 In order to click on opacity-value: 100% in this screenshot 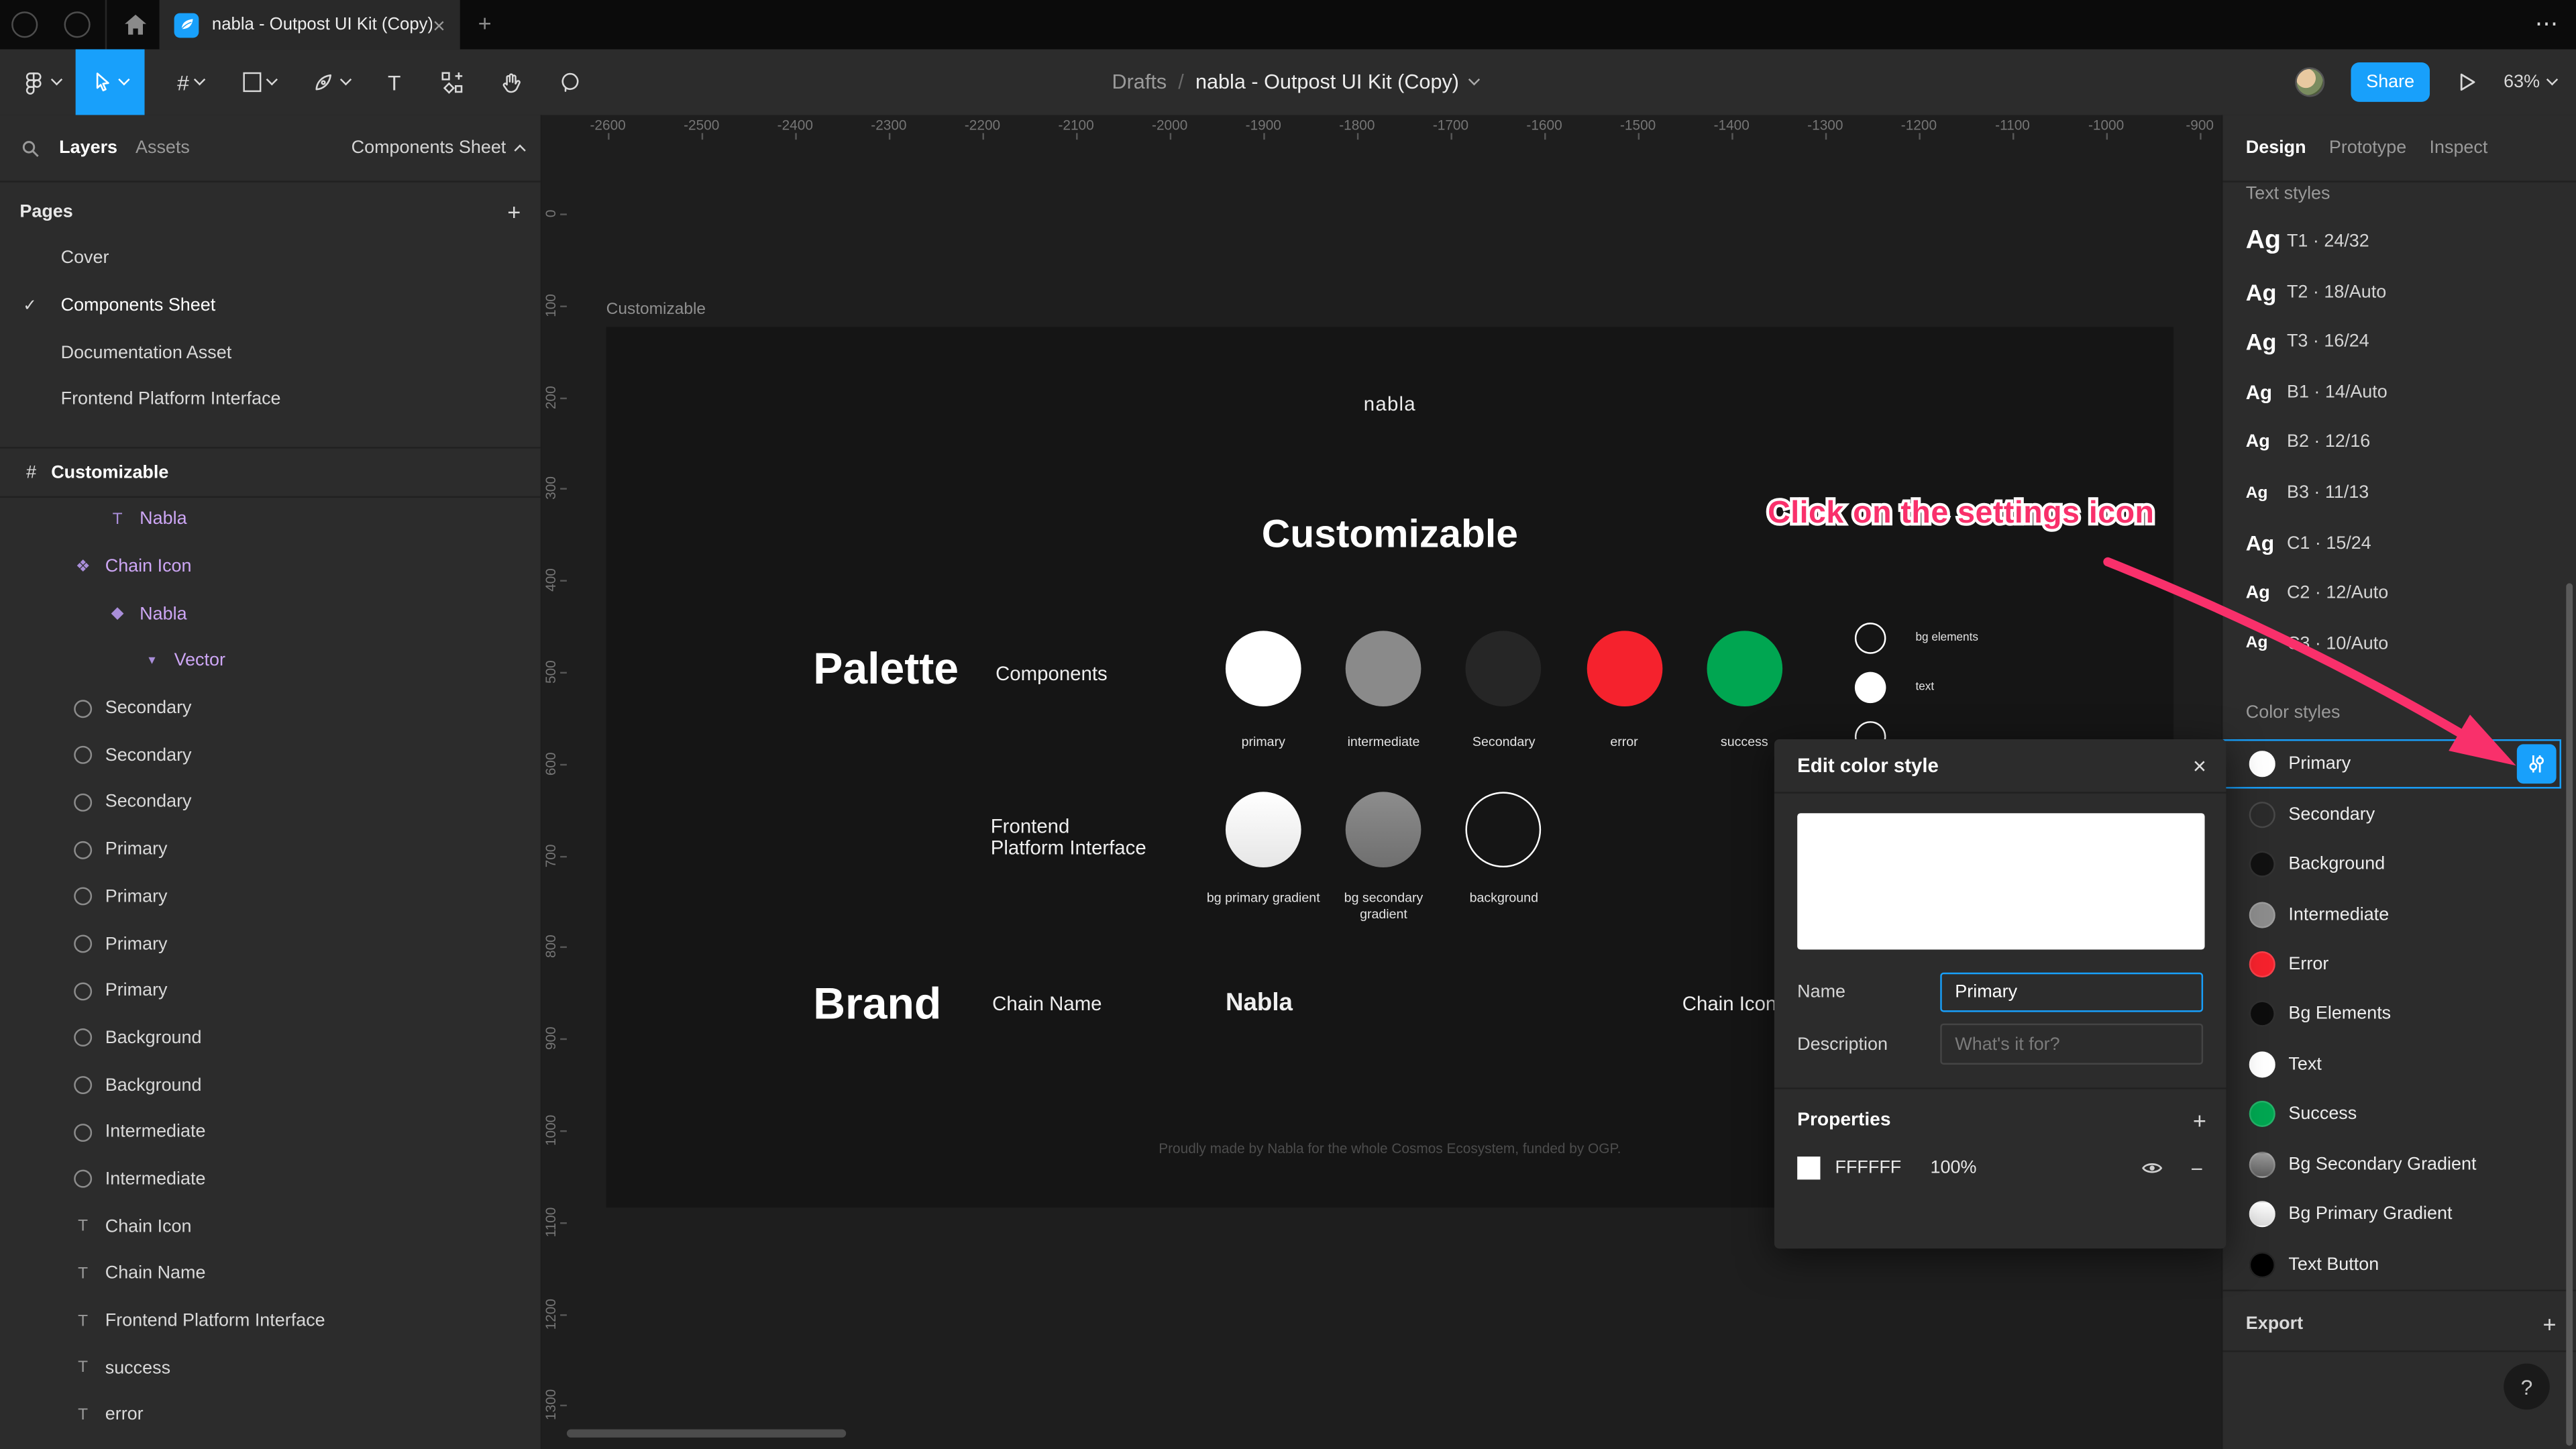, I will do `click(1954, 1168)`.